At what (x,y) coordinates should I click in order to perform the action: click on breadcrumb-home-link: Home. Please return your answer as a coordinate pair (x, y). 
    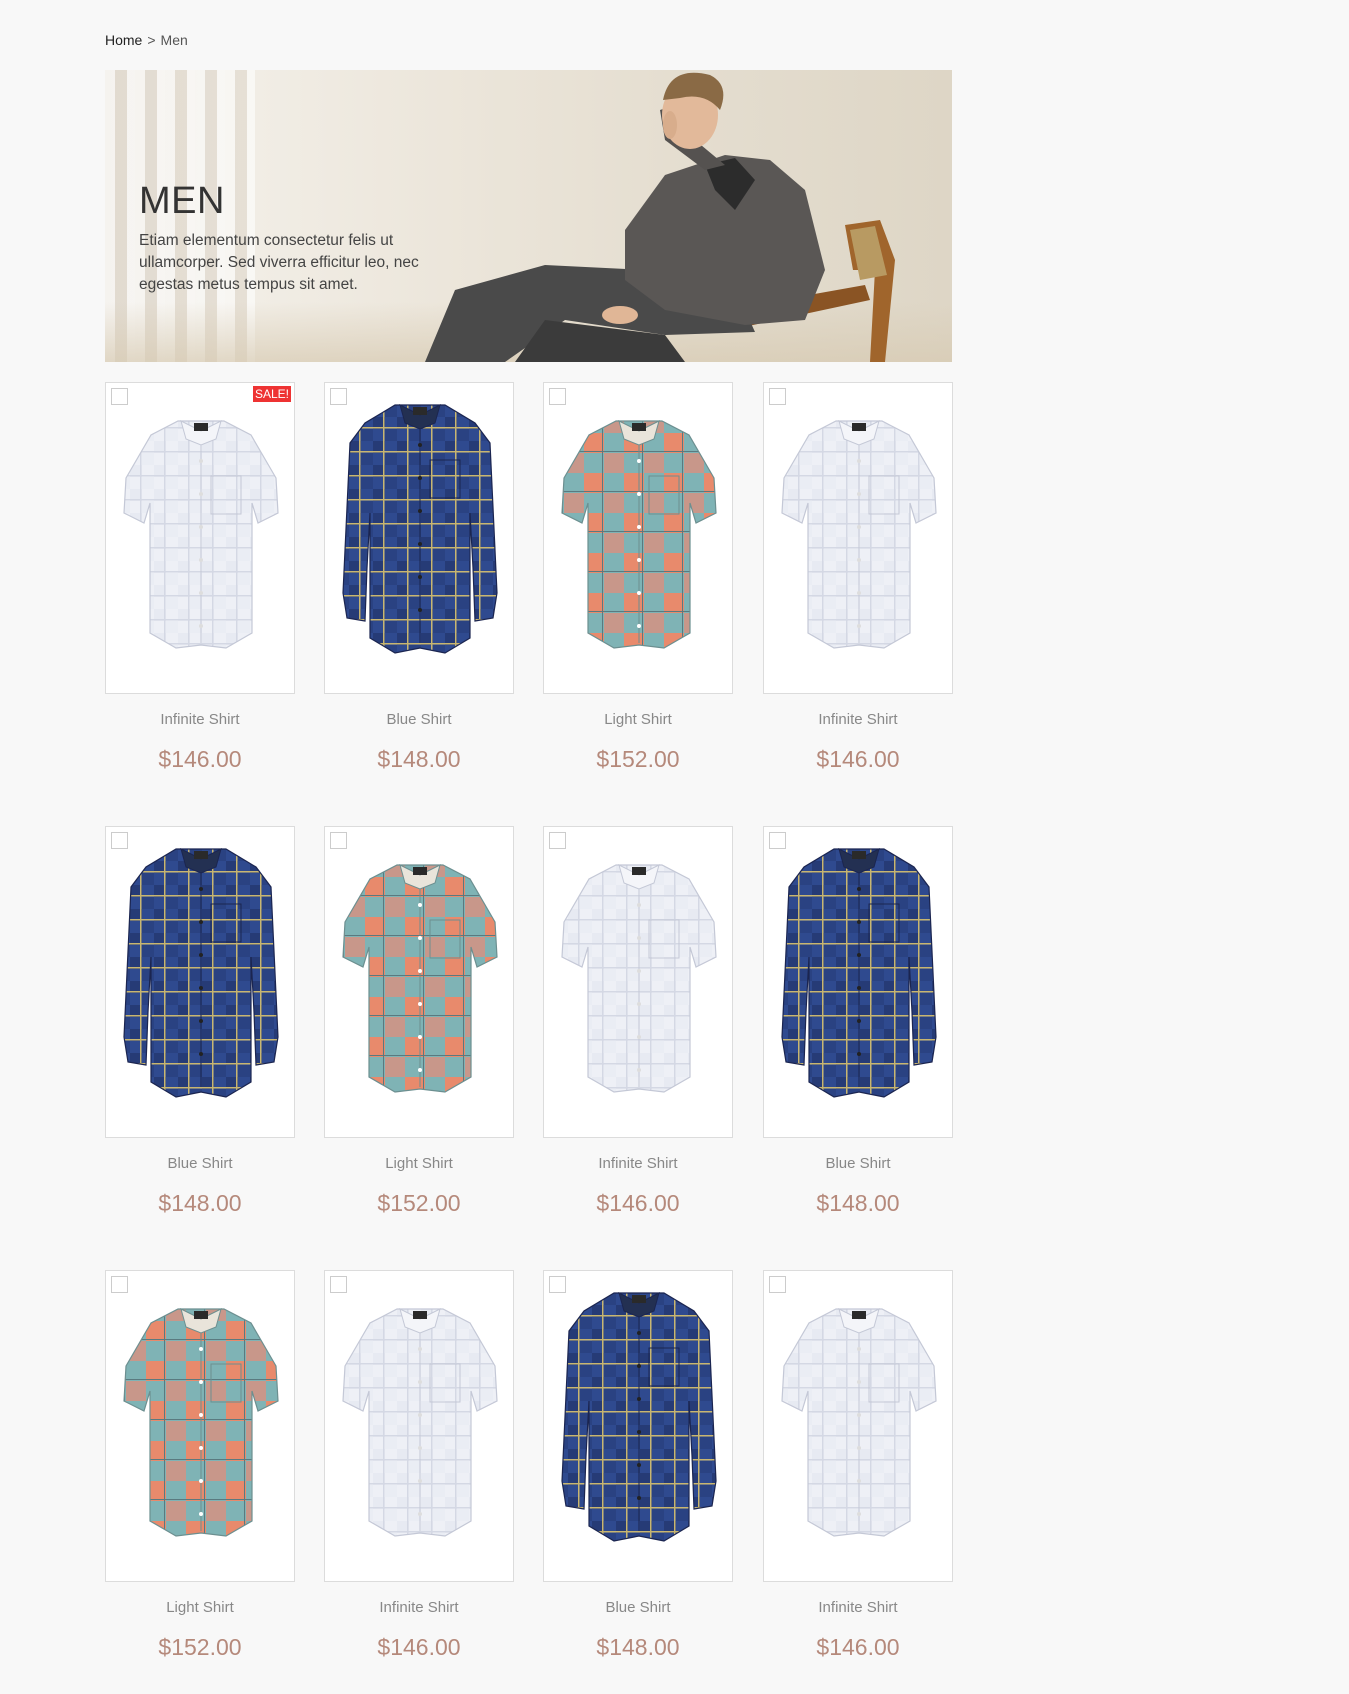
    Looking at the image, I should click on (123, 40).